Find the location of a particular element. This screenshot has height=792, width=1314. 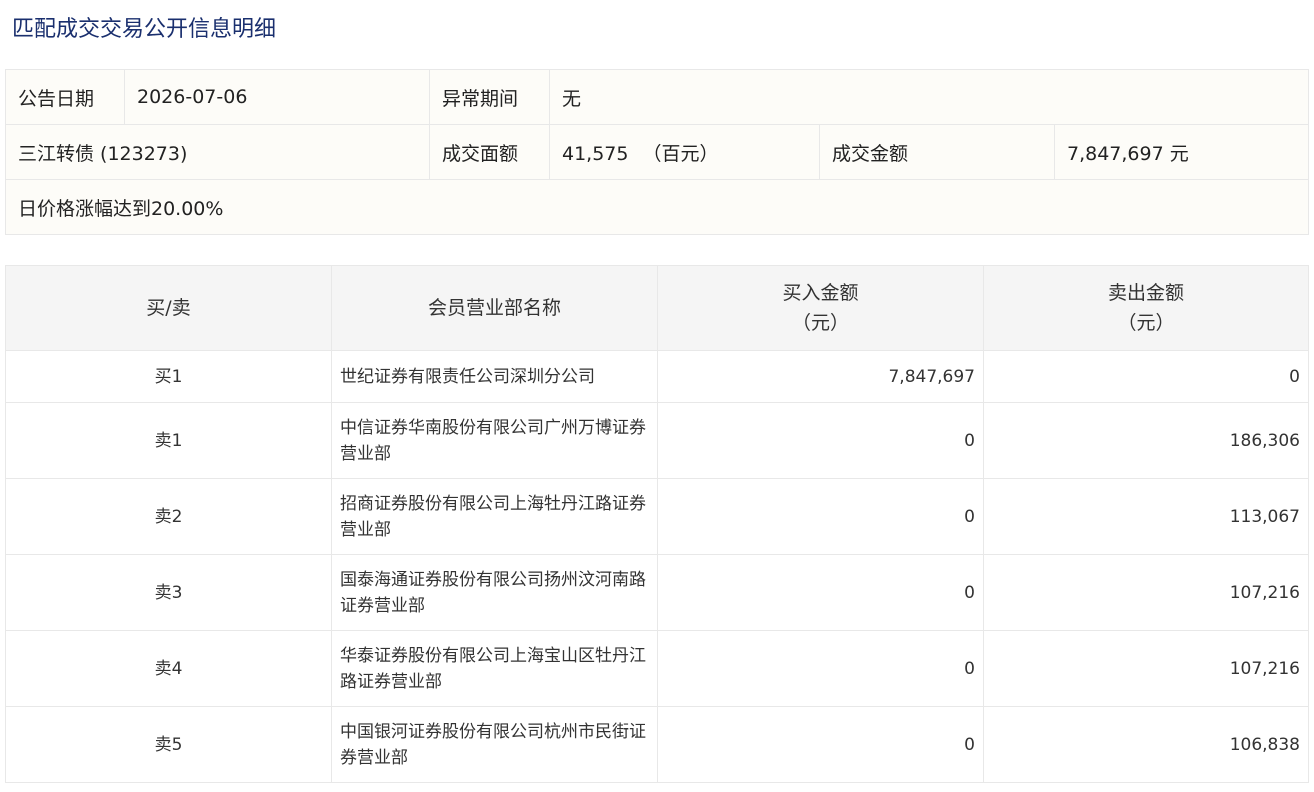

info-row-date: 公告日期 2026-07-06 异常期间 无 is located at coordinates (657, 97).